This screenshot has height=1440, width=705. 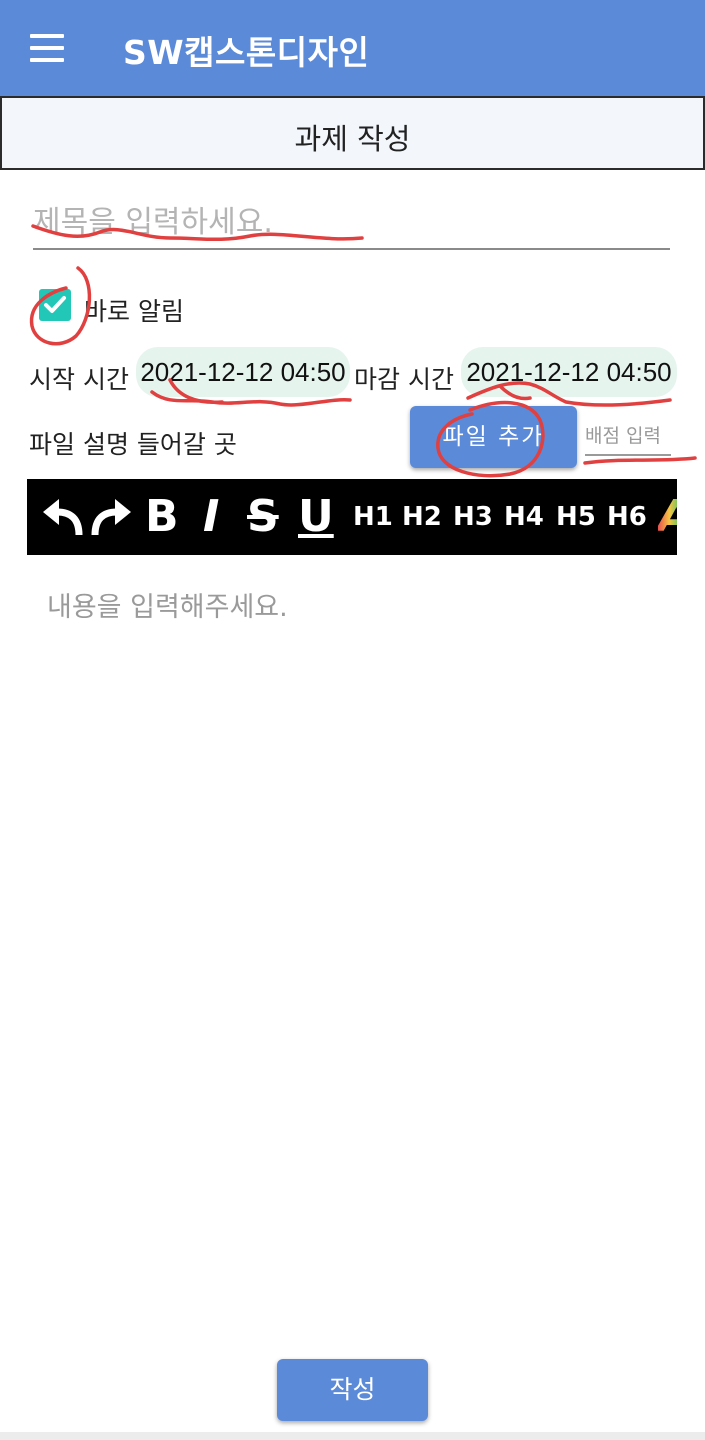 What do you see at coordinates (373, 517) in the screenshot?
I see `heading-1-button: H1` at bounding box center [373, 517].